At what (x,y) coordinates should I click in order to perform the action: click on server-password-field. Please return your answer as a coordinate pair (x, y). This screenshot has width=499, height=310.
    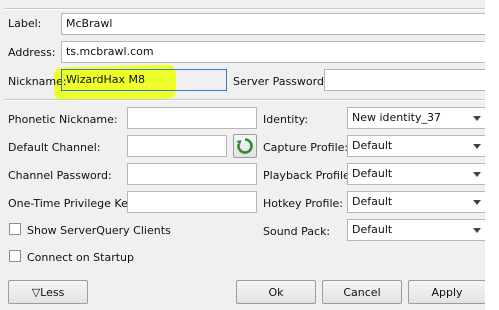
    Looking at the image, I should click on (408, 80).